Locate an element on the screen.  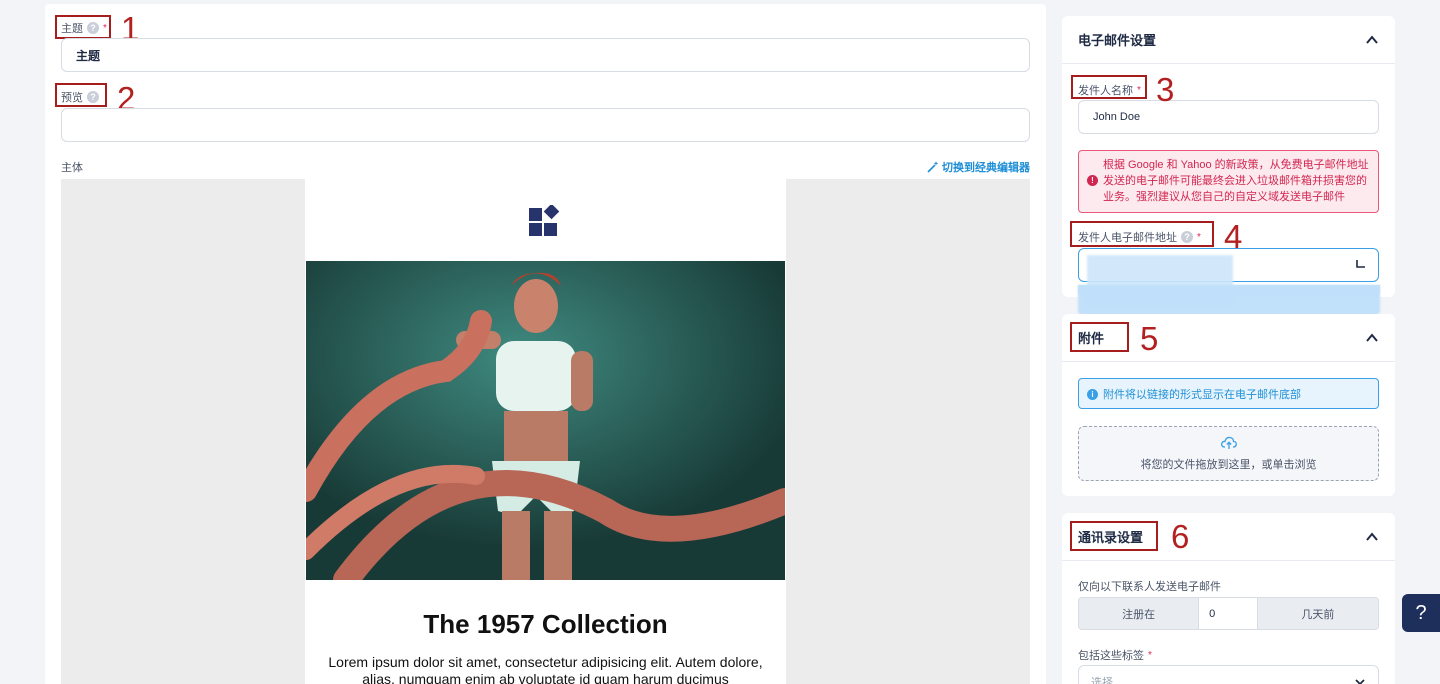
tags-select: 选择 is located at coordinates (1228, 674).